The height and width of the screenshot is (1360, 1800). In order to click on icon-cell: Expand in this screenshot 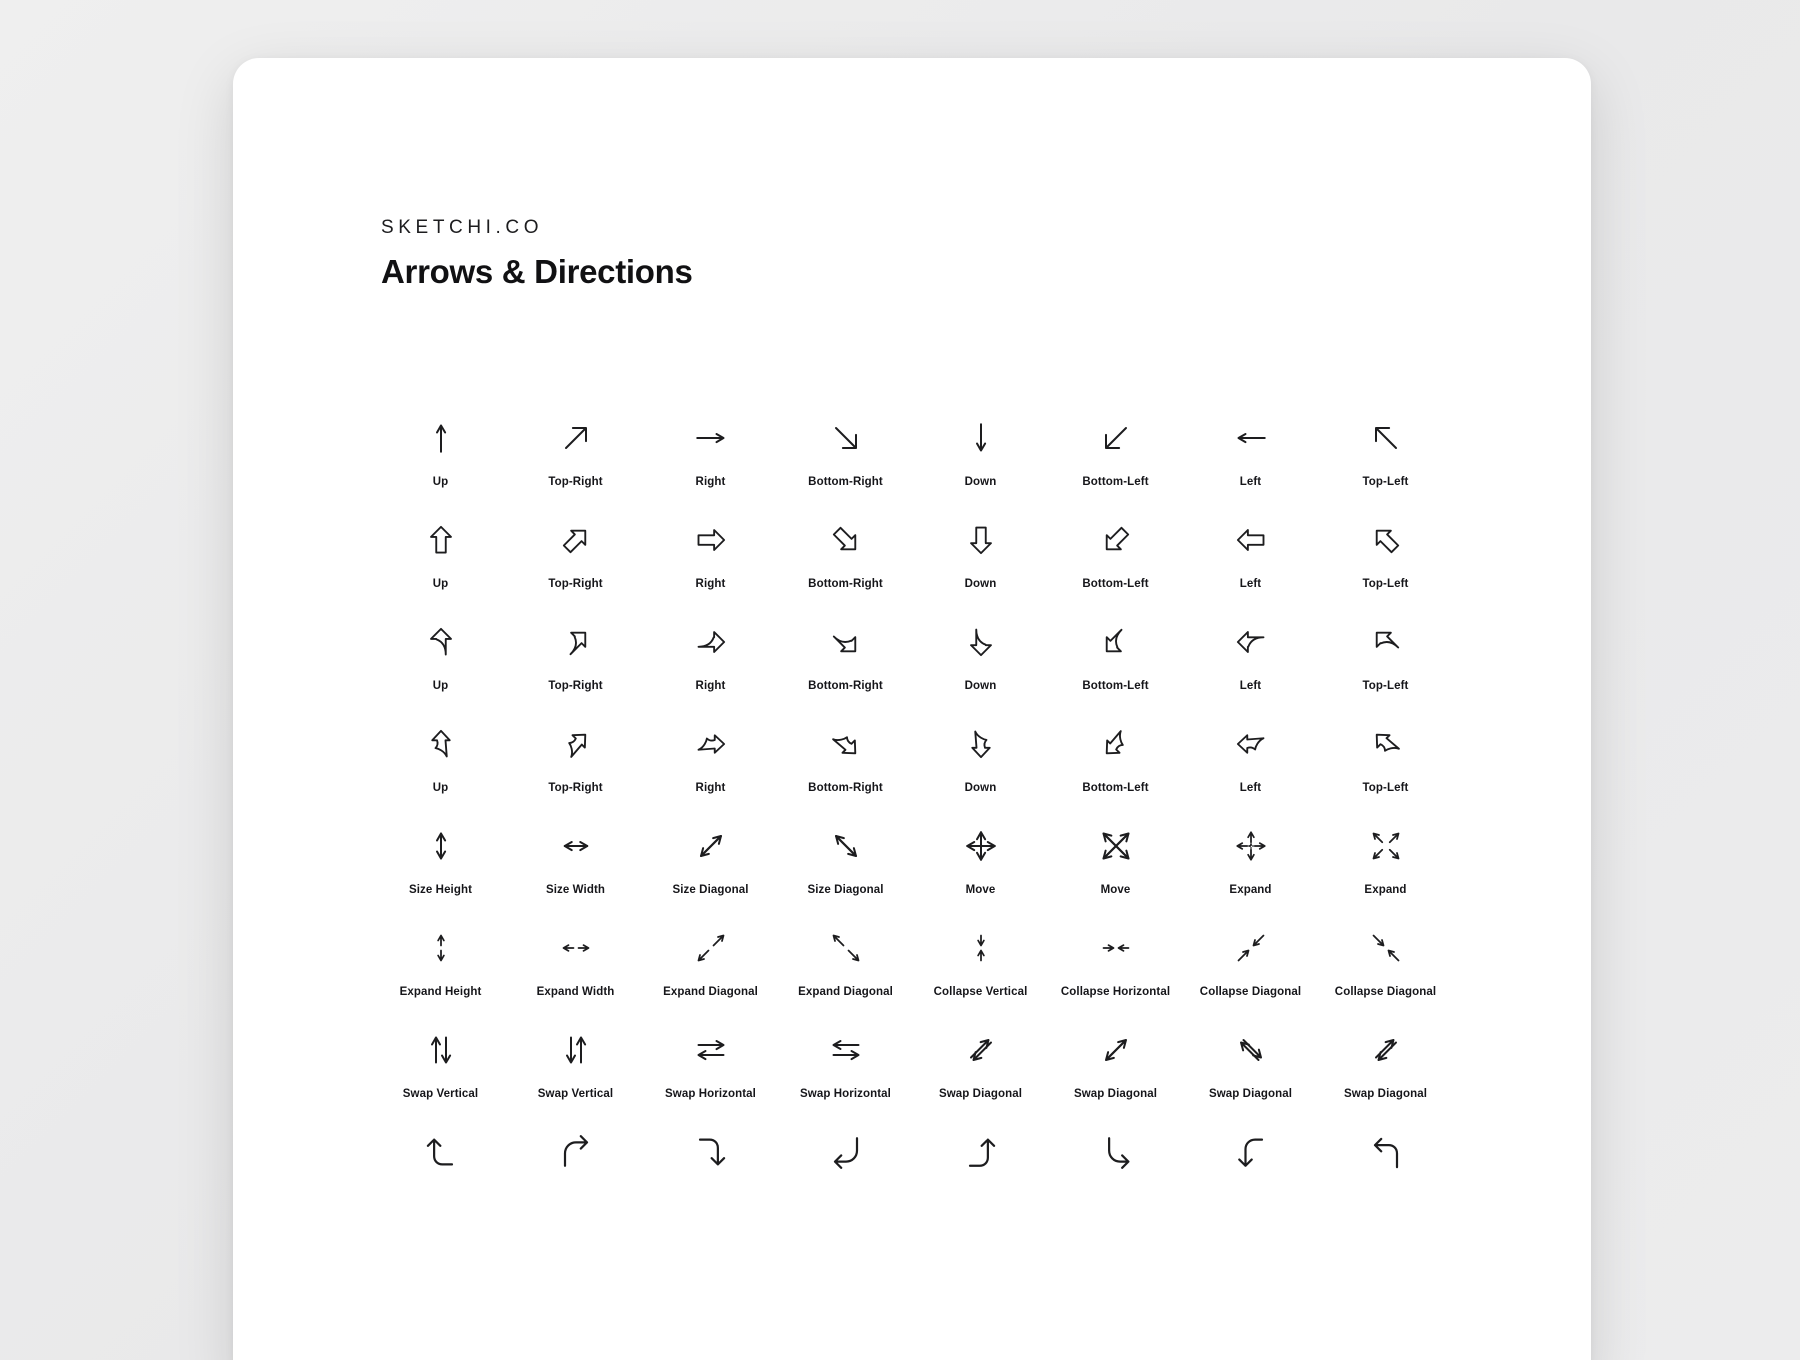, I will do `click(1250, 855)`.